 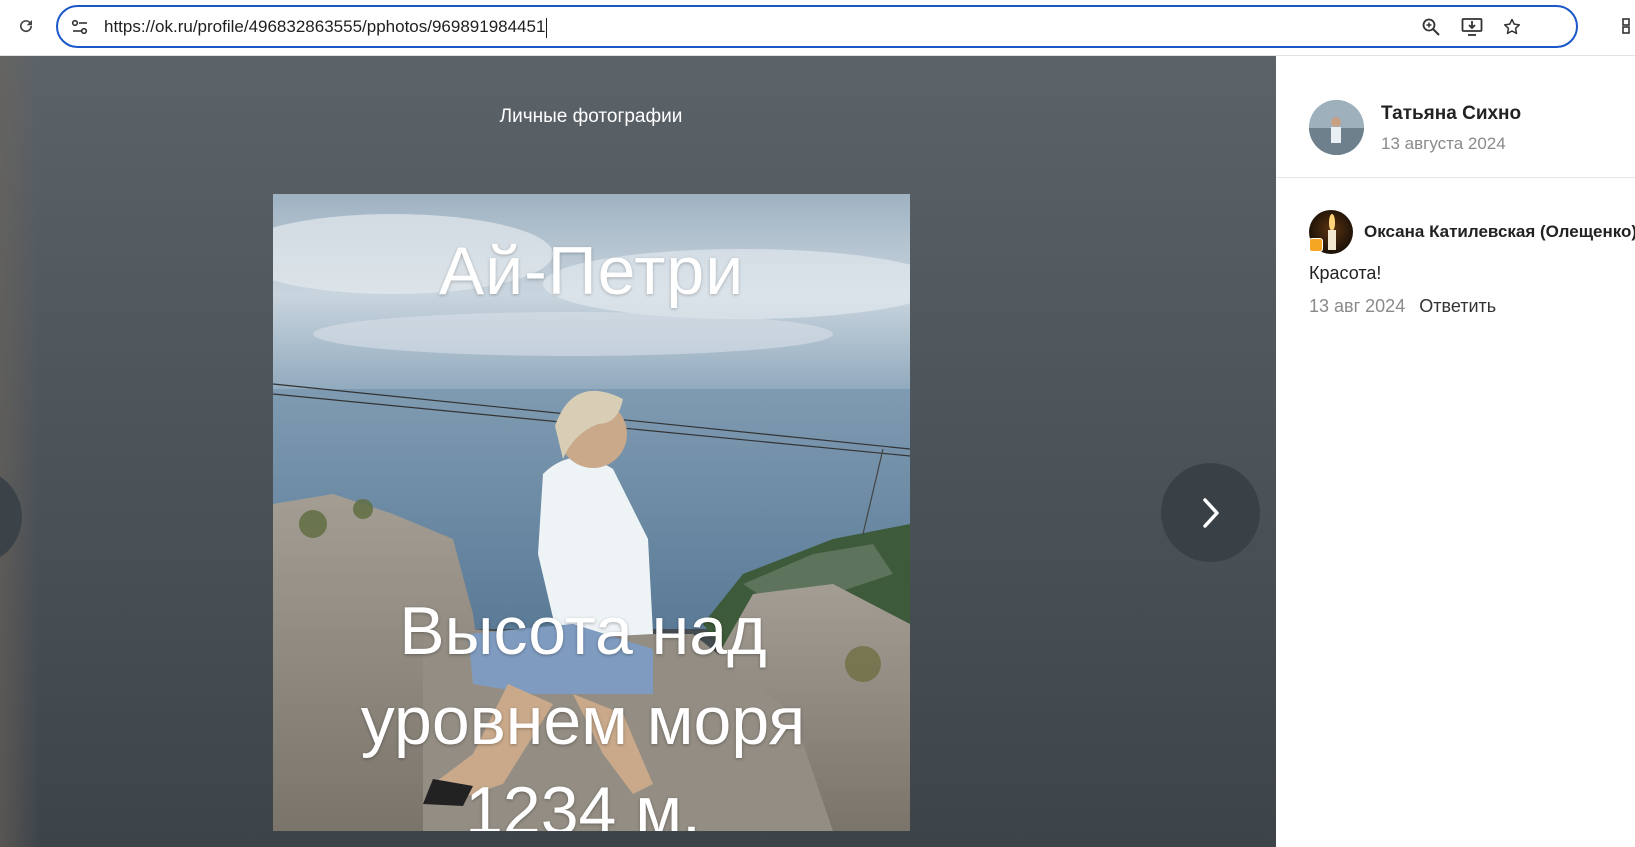 I want to click on photo-date: 13 августа 2024, so click(x=1443, y=143).